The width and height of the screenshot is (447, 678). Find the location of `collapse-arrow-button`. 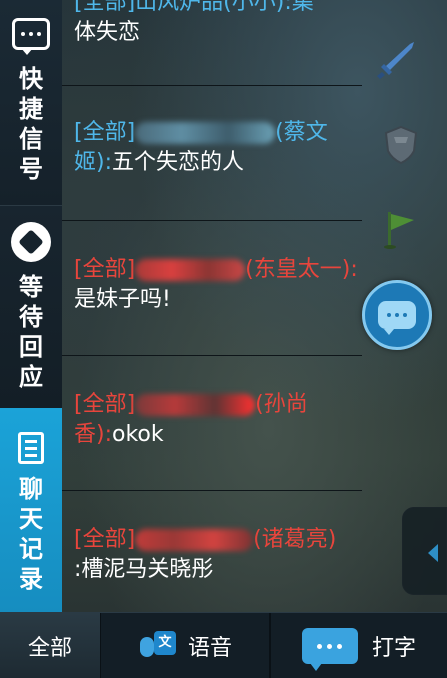

collapse-arrow-button is located at coordinates (424, 551).